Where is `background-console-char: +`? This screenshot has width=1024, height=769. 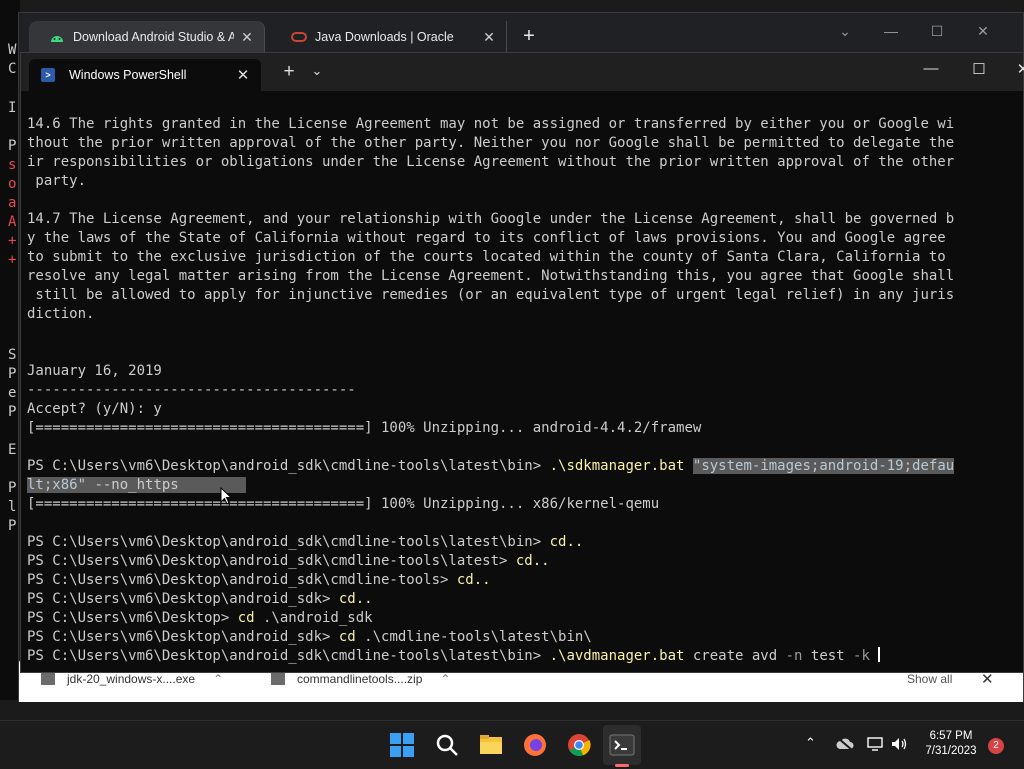 background-console-char: + is located at coordinates (12, 241).